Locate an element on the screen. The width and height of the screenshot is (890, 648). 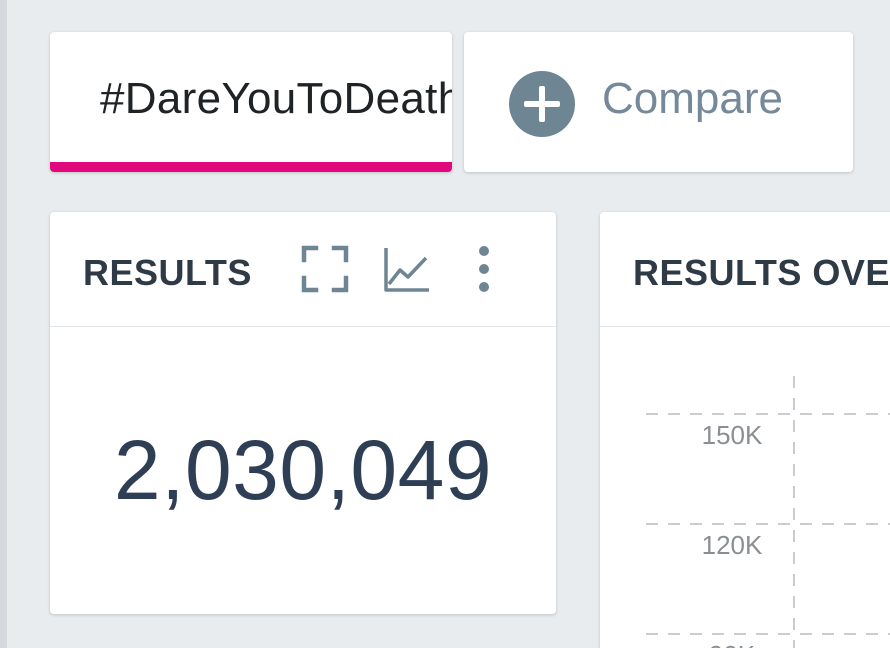
more-options-button is located at coordinates (484, 269).